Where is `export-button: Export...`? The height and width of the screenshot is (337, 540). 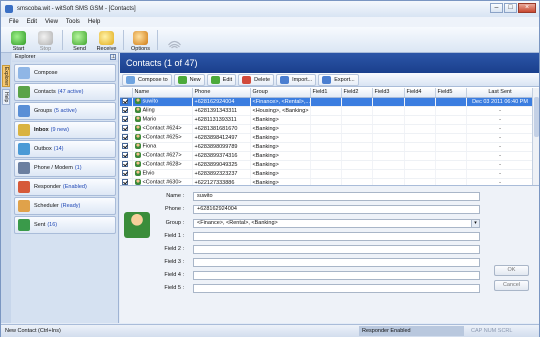
export-button: Export... is located at coordinates (338, 79).